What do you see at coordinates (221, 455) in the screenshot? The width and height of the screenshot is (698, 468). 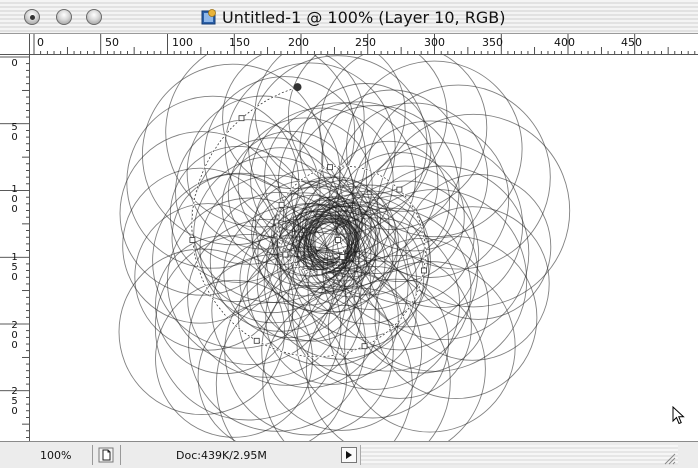 I see `document-size: Doc:439K/2.95M` at bounding box center [221, 455].